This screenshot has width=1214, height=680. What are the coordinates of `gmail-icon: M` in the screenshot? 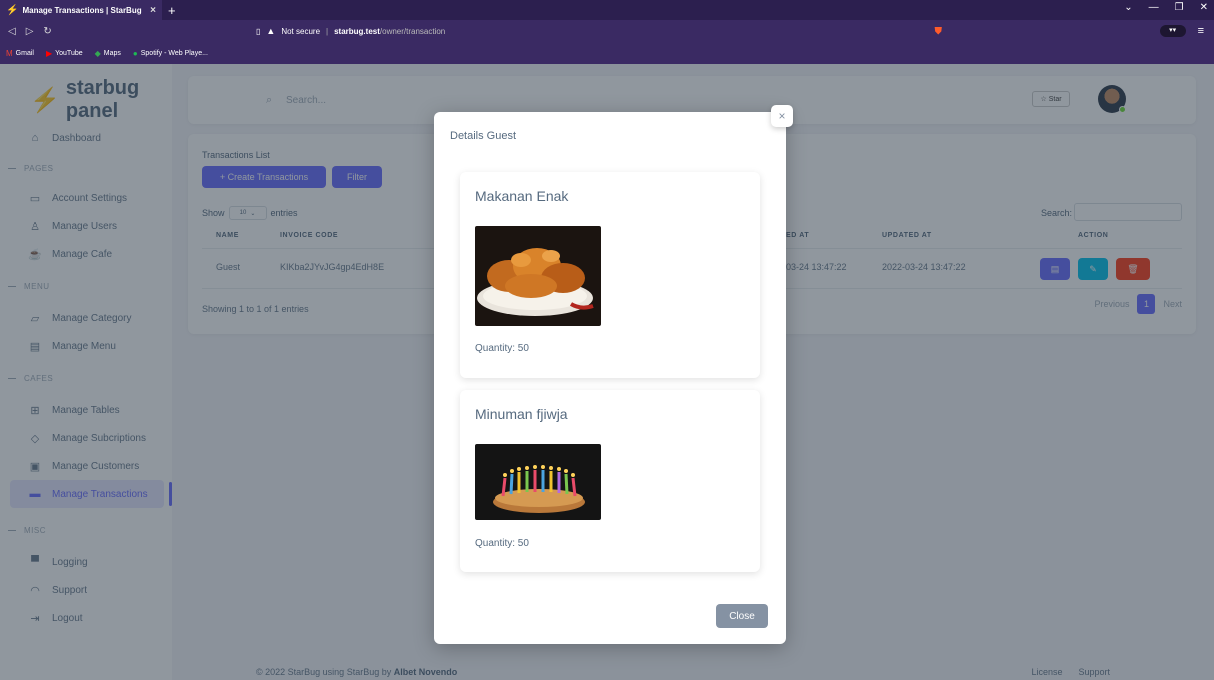 It's located at (9, 53).